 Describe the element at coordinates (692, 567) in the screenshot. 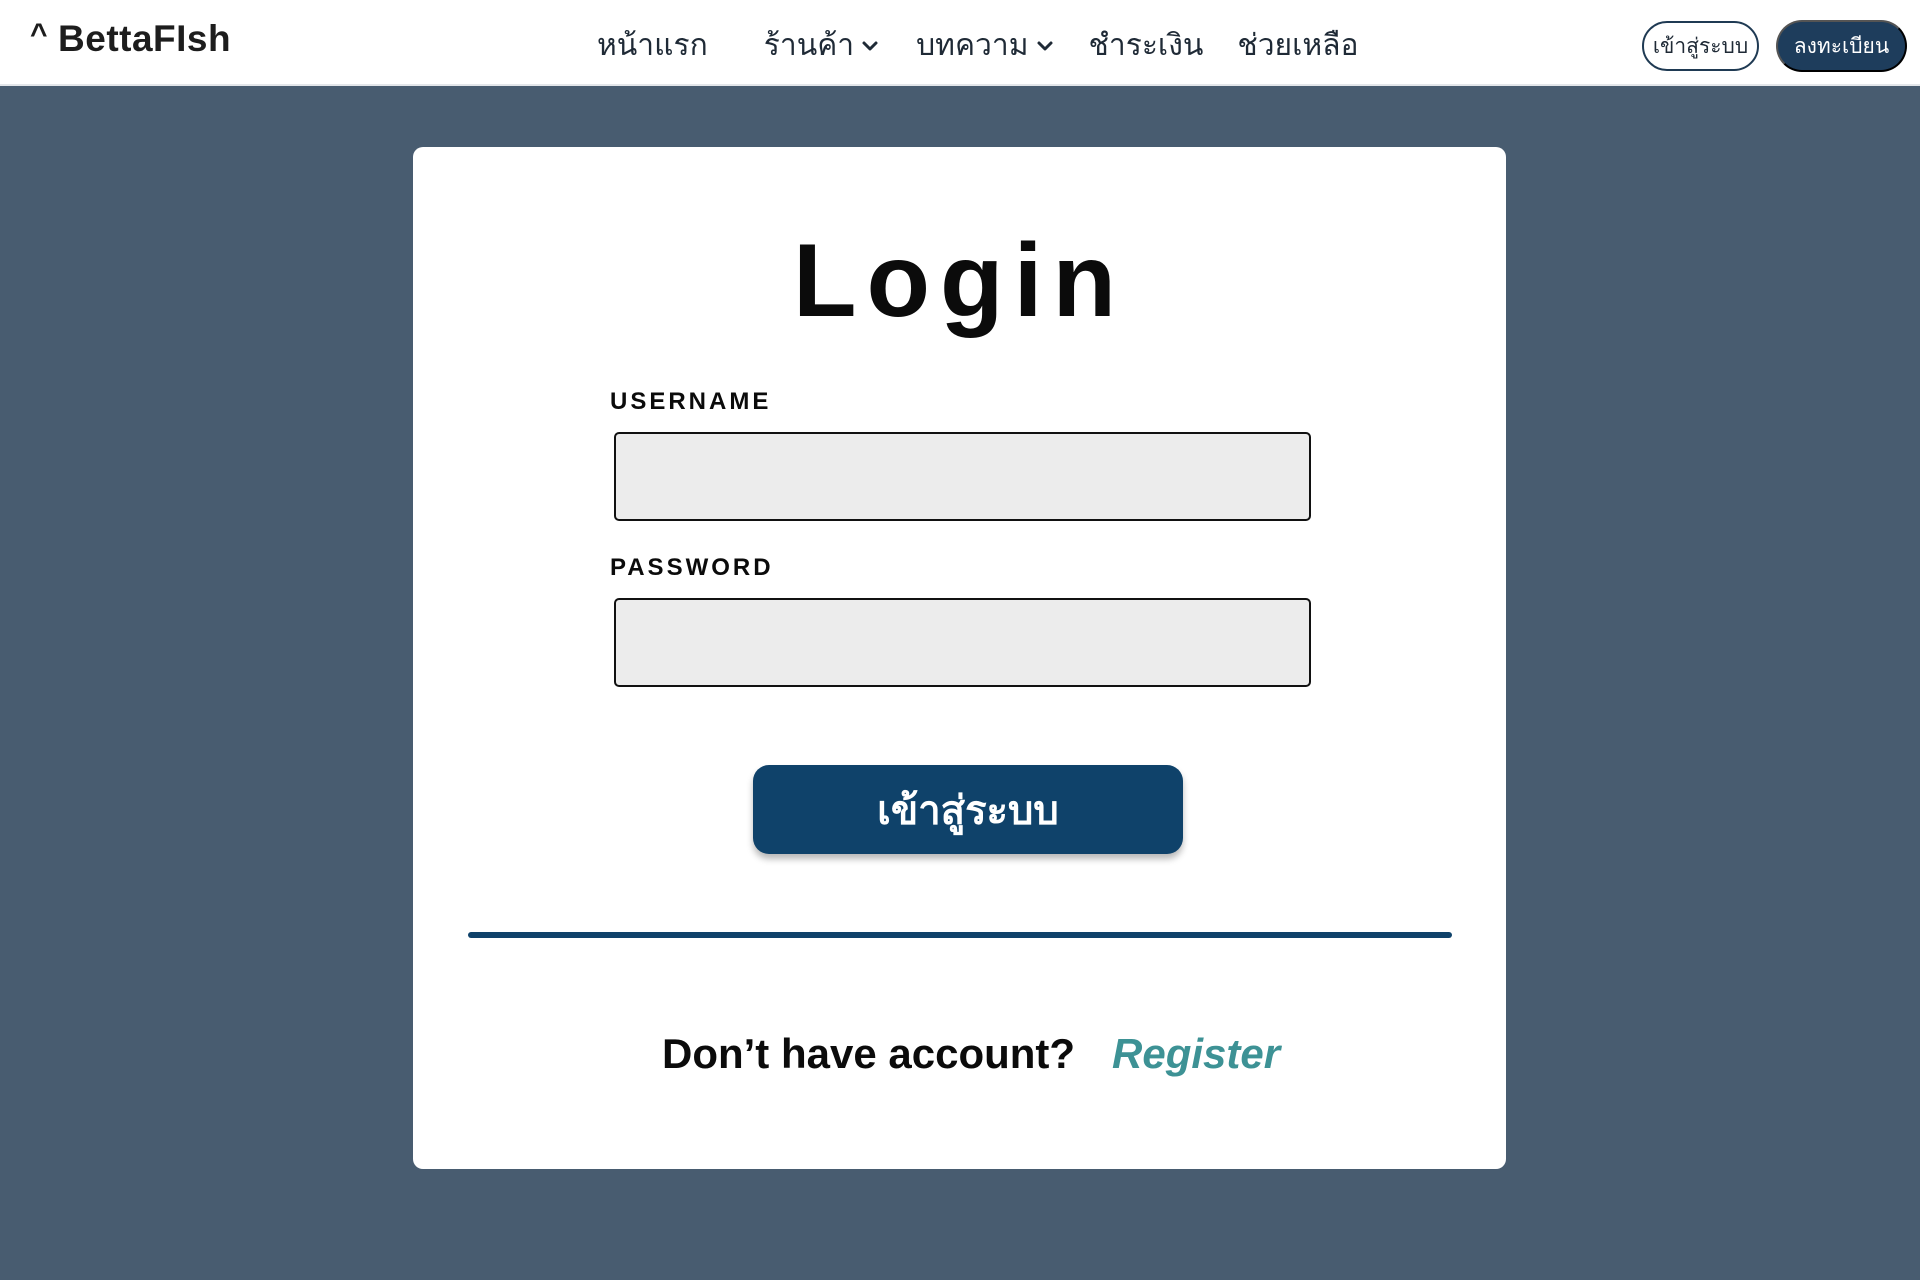

I see `password-label: PASSWORD` at that location.